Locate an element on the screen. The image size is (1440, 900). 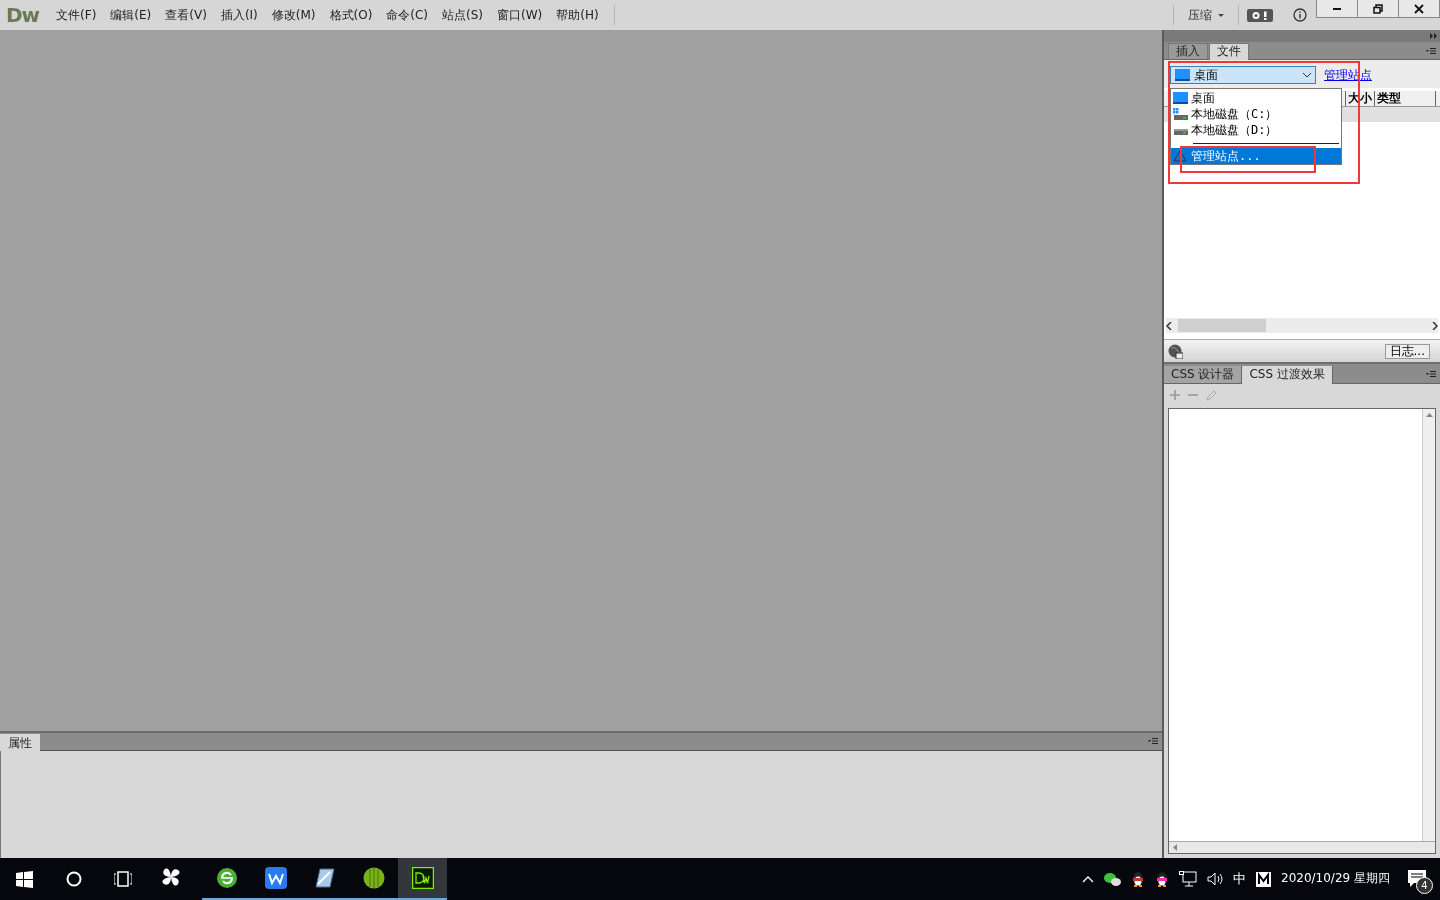
dw-app-icon is located at coordinates (422, 878).